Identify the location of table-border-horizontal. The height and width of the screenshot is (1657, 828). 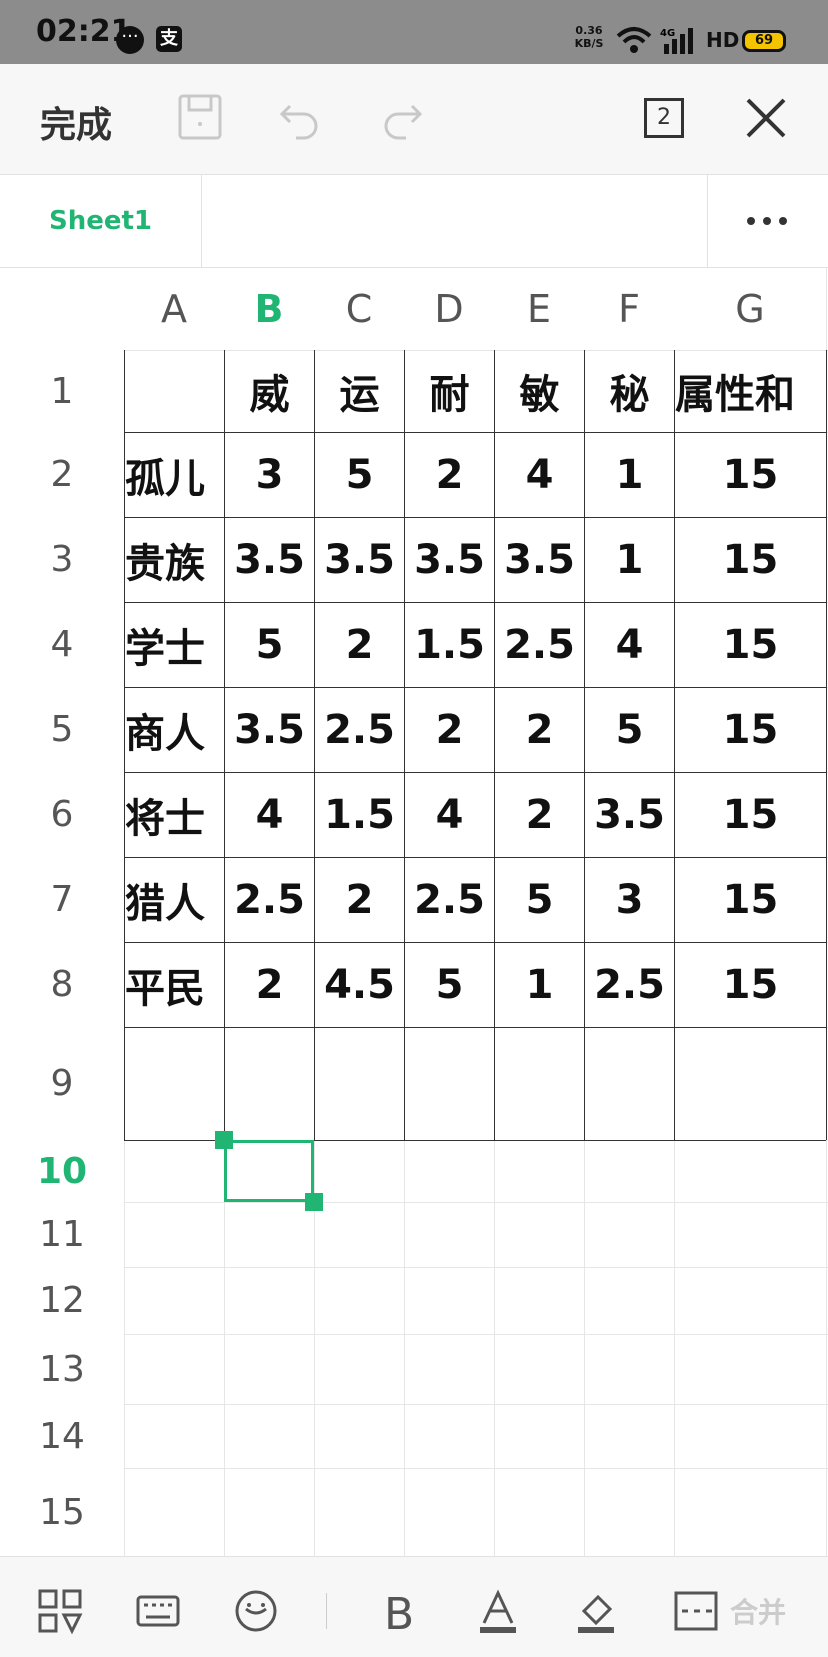
(475, 1027).